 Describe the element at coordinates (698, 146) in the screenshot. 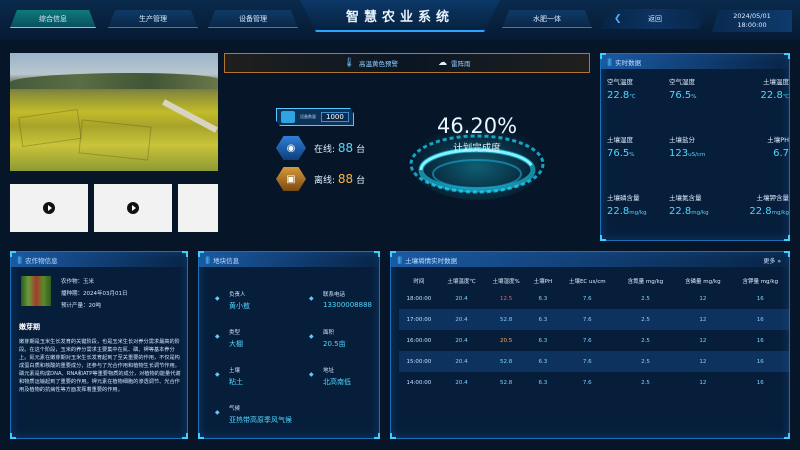

I see `realtime-item: 土壤盐分 123uS/cm` at that location.